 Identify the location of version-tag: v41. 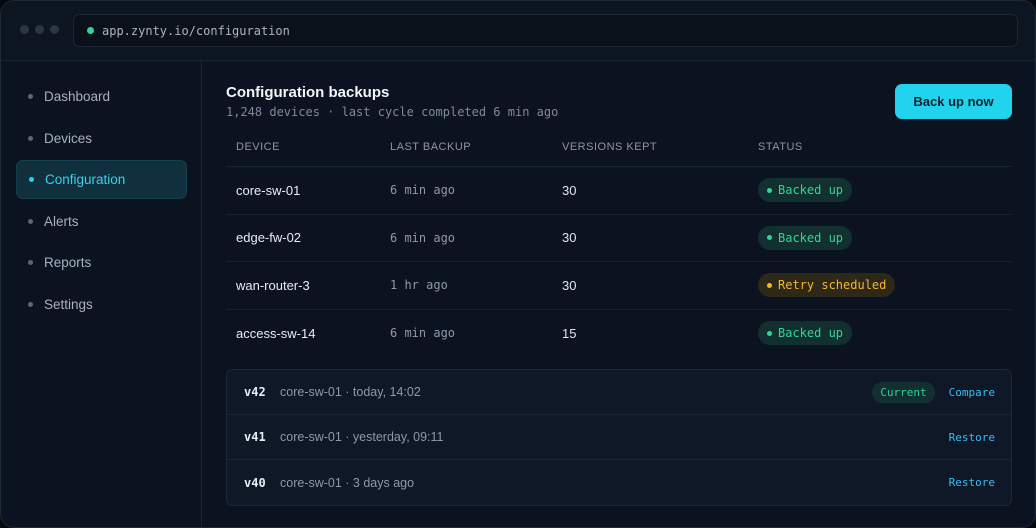
(255, 437).